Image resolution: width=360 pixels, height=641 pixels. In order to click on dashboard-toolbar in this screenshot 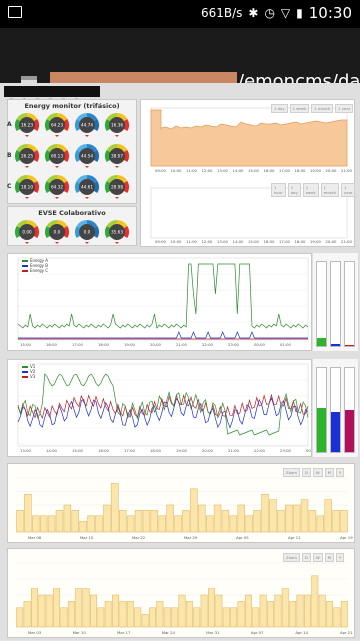, I will do `click(52, 93)`.